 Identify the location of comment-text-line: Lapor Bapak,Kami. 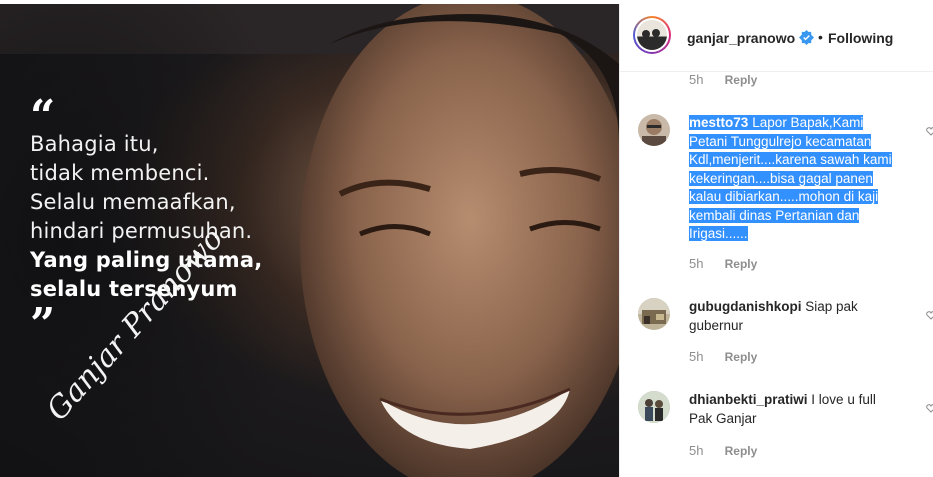
(806, 122).